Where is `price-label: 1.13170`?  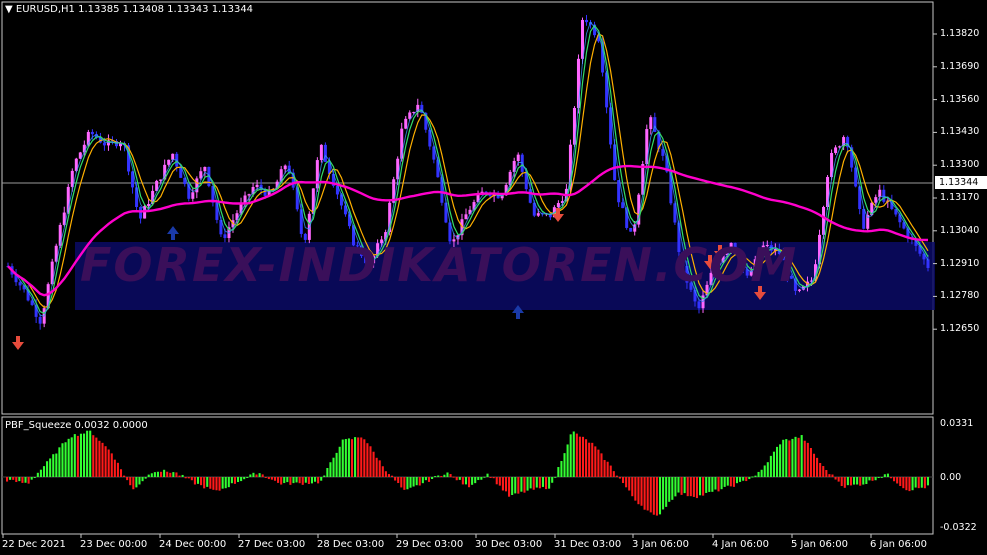 price-label: 1.13170 is located at coordinates (960, 197).